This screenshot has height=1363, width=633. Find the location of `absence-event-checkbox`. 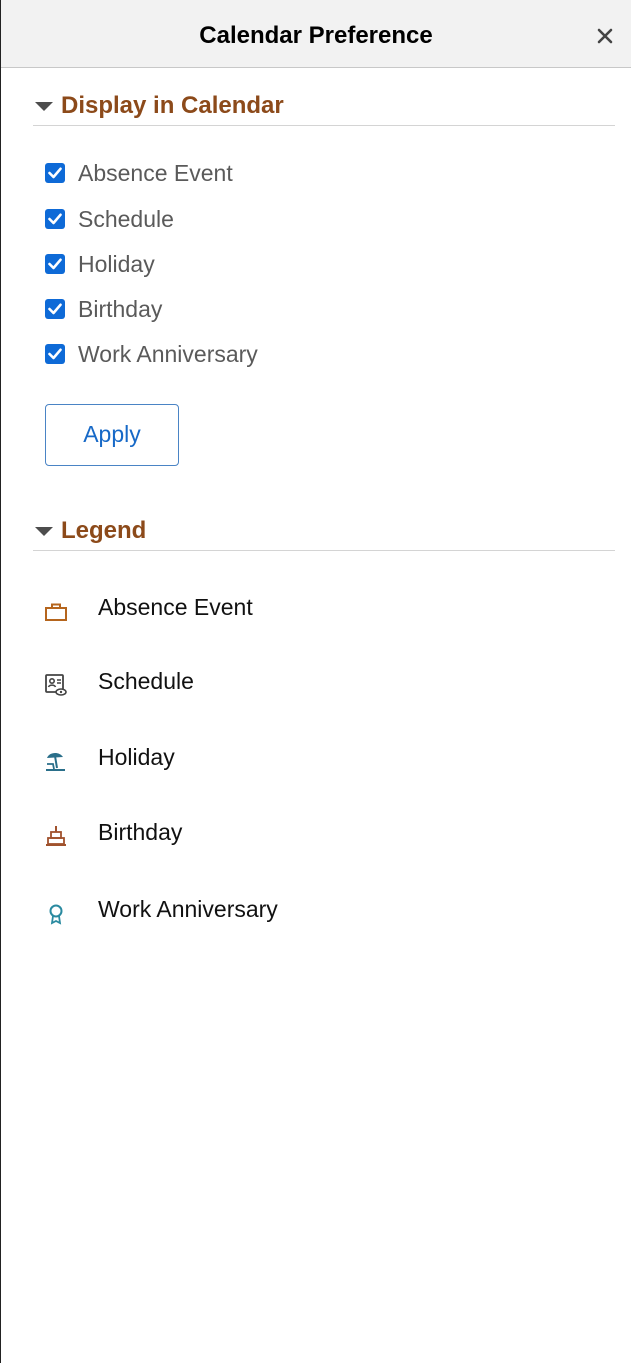

absence-event-checkbox is located at coordinates (55, 173).